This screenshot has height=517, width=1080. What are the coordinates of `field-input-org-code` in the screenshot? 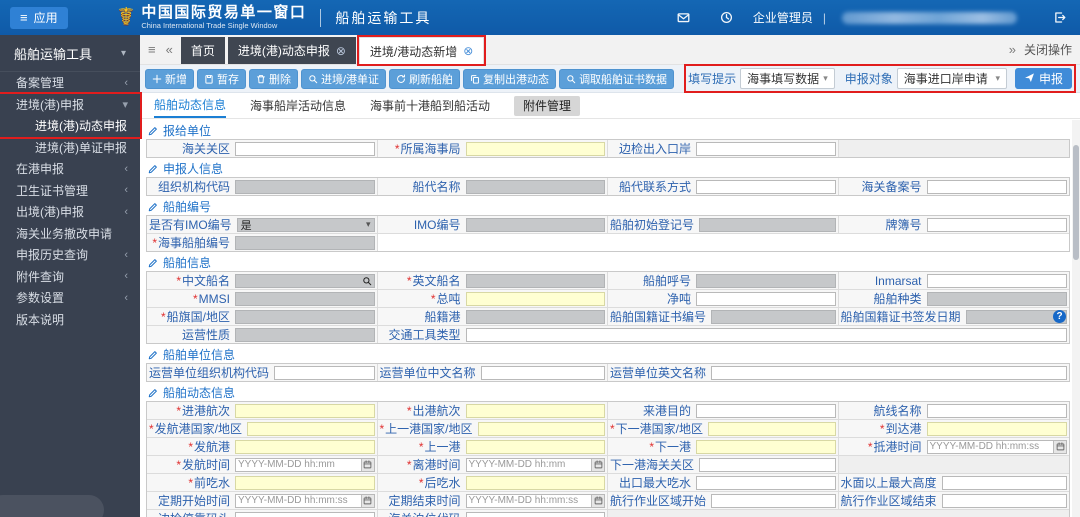 It's located at (305, 186).